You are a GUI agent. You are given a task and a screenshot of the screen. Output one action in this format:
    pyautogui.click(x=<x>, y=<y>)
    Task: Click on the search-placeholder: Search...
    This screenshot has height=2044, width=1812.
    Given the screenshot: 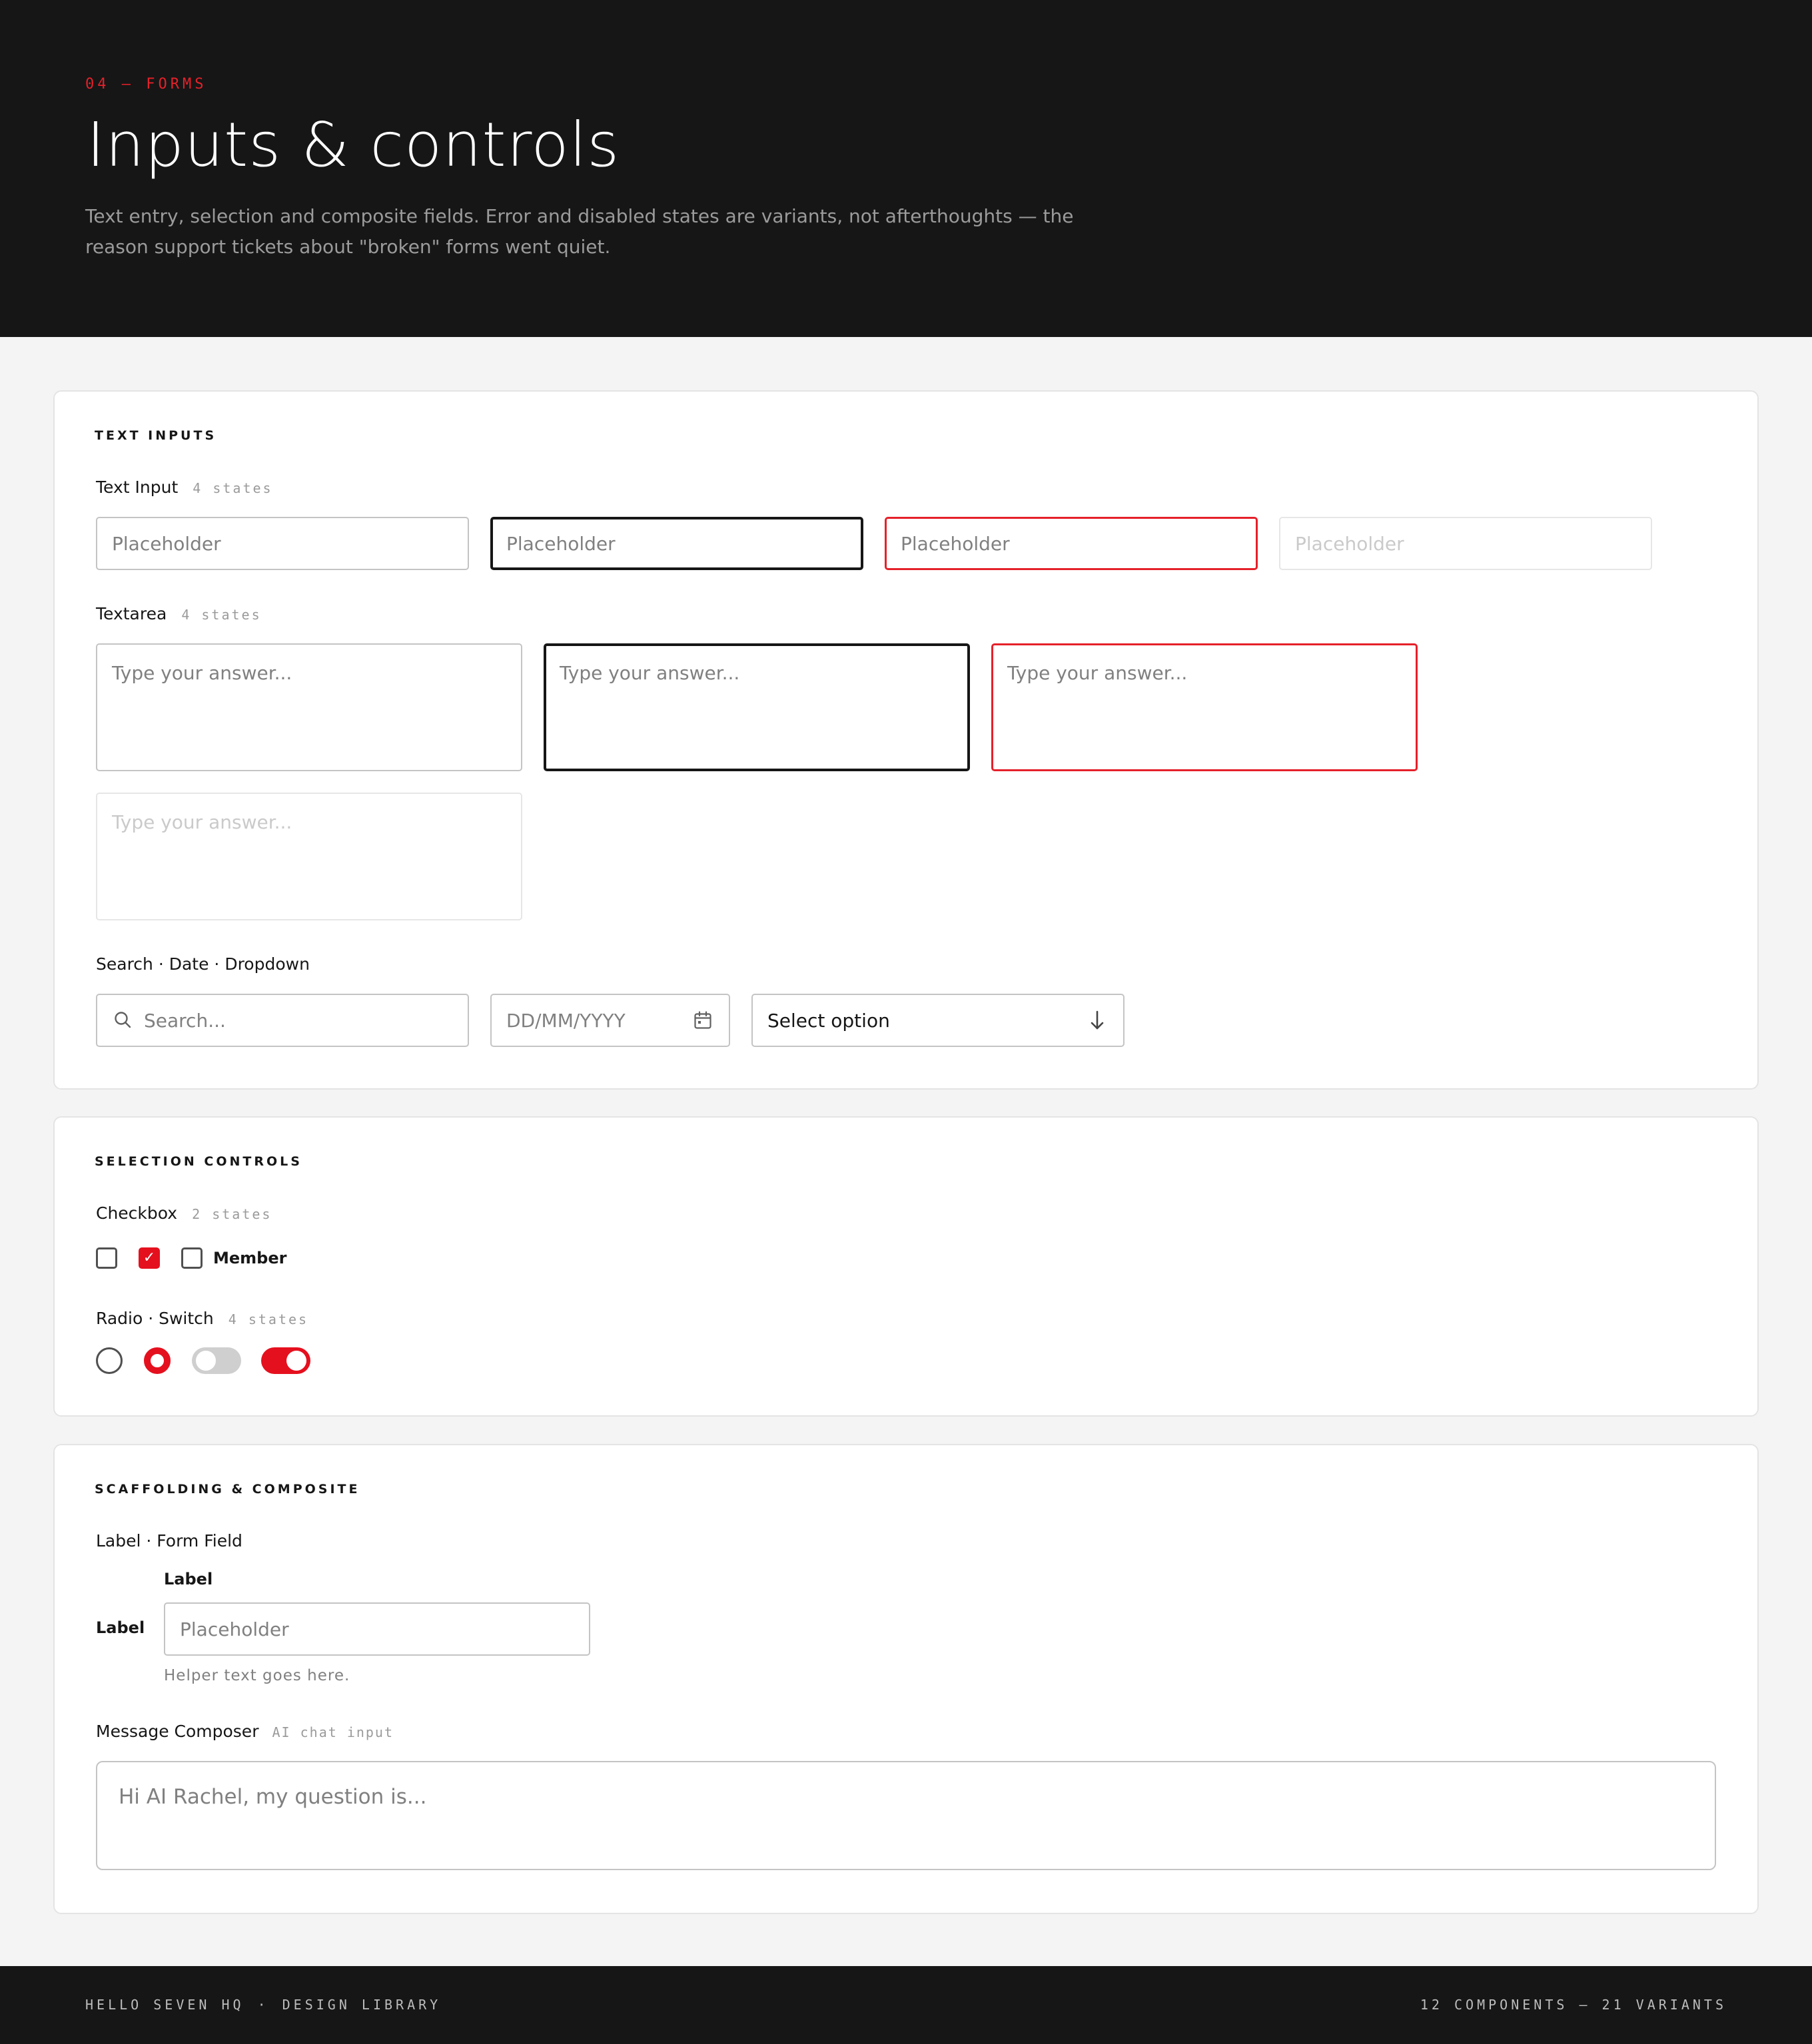 What is the action you would take?
    pyautogui.click(x=185, y=1021)
    